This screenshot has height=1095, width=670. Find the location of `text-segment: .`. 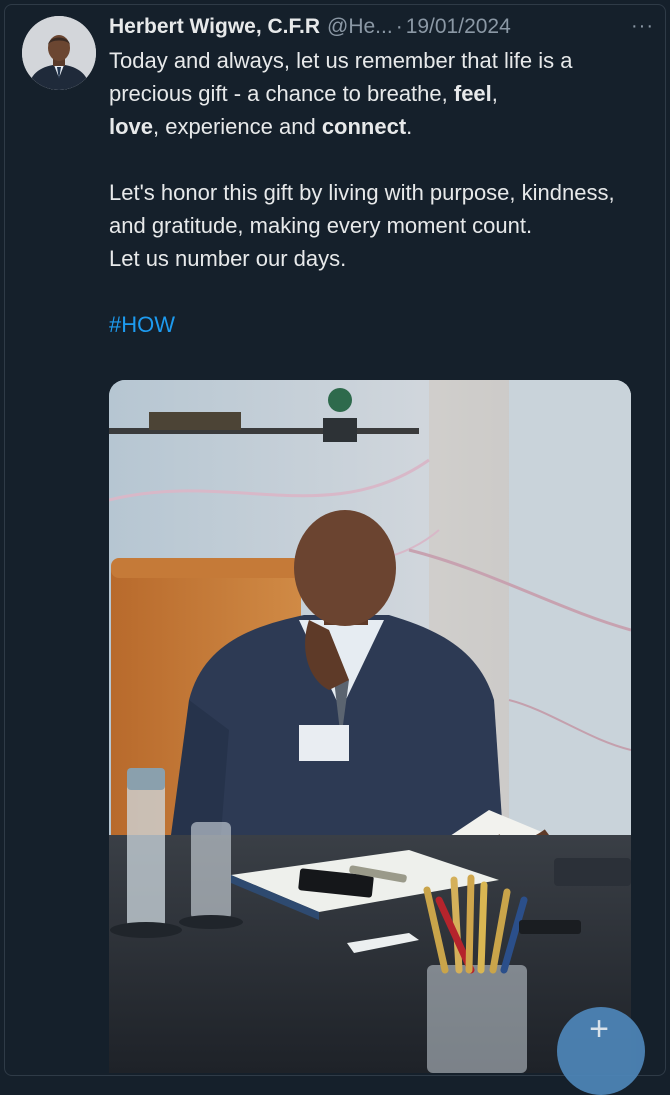

text-segment: . is located at coordinates (409, 126).